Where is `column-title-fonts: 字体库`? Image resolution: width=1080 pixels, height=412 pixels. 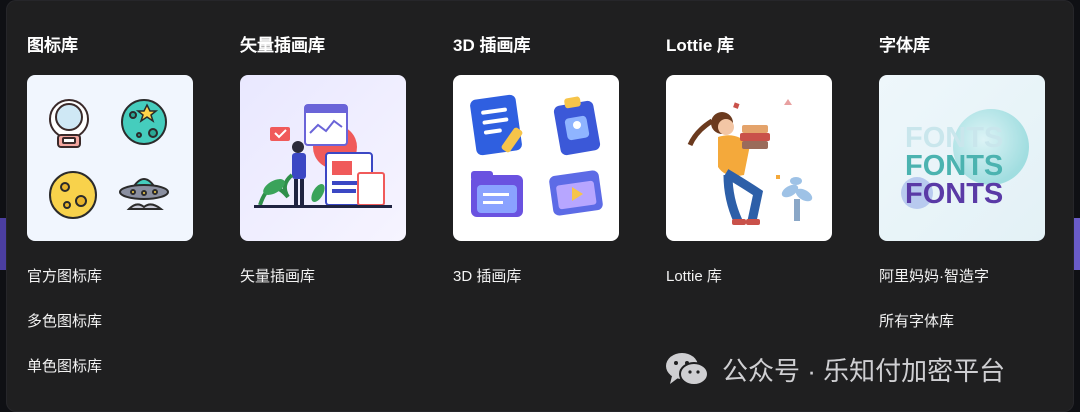
column-title-fonts: 字体库 is located at coordinates (904, 45).